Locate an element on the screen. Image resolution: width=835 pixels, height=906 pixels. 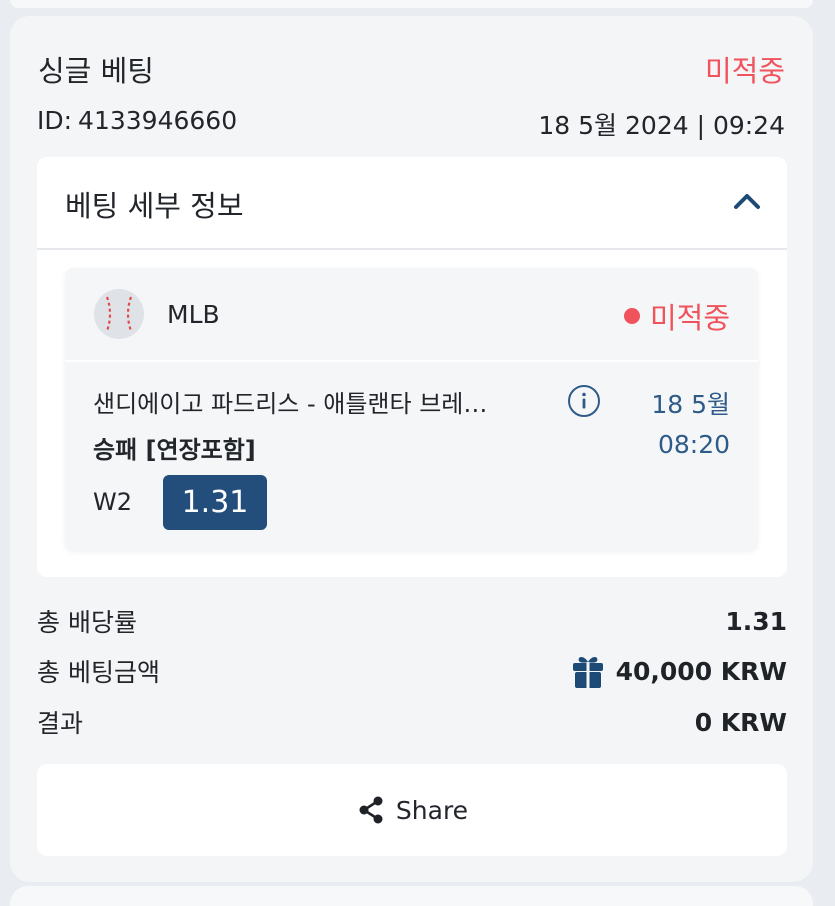
result-row: 결과 0 KRW is located at coordinates (412, 722).